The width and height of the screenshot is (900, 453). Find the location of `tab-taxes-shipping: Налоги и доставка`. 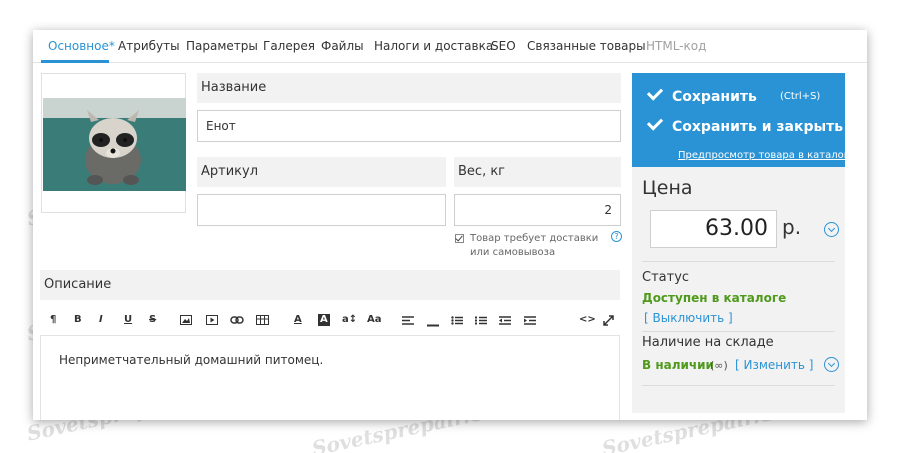

tab-taxes-shipping: Налоги и доставка is located at coordinates (433, 46).